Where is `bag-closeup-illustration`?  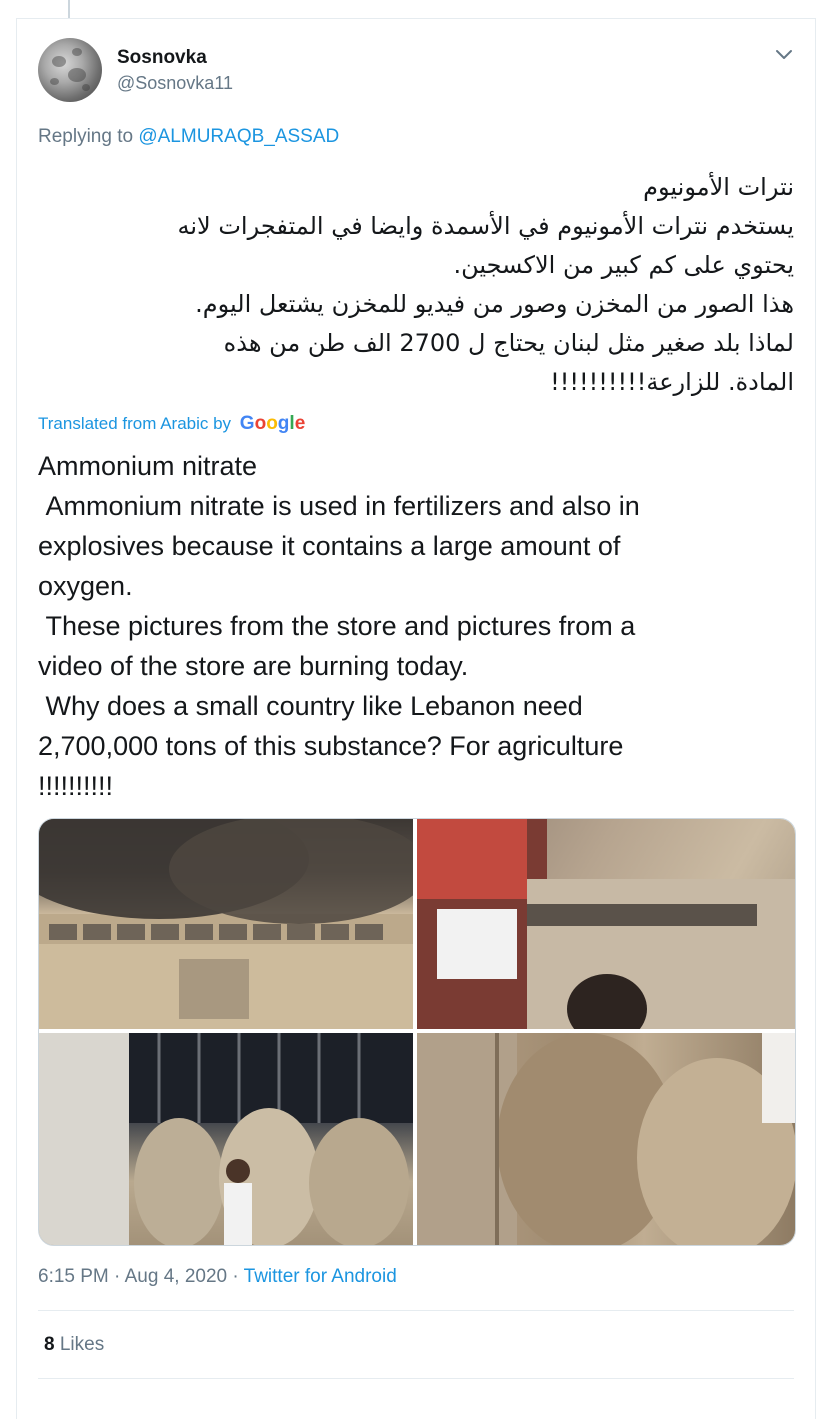
bag-closeup-illustration is located at coordinates (606, 924).